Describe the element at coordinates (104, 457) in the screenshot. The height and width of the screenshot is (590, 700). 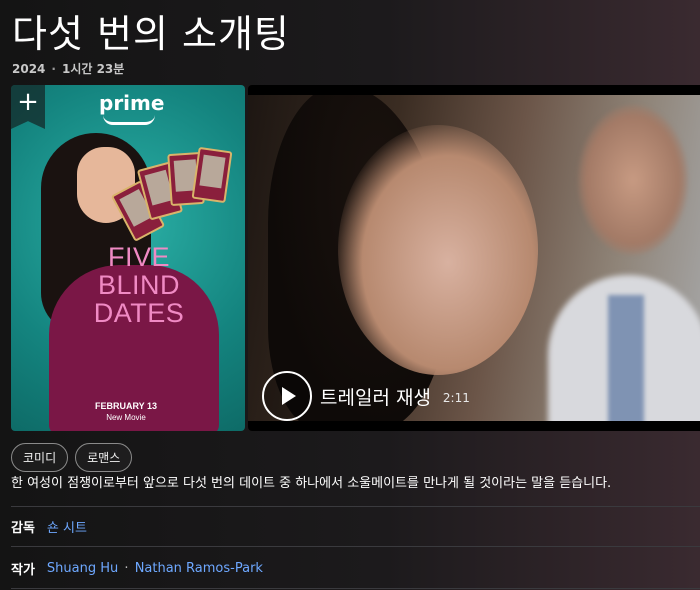
I see `genre-chip-romance: 로맨스` at that location.